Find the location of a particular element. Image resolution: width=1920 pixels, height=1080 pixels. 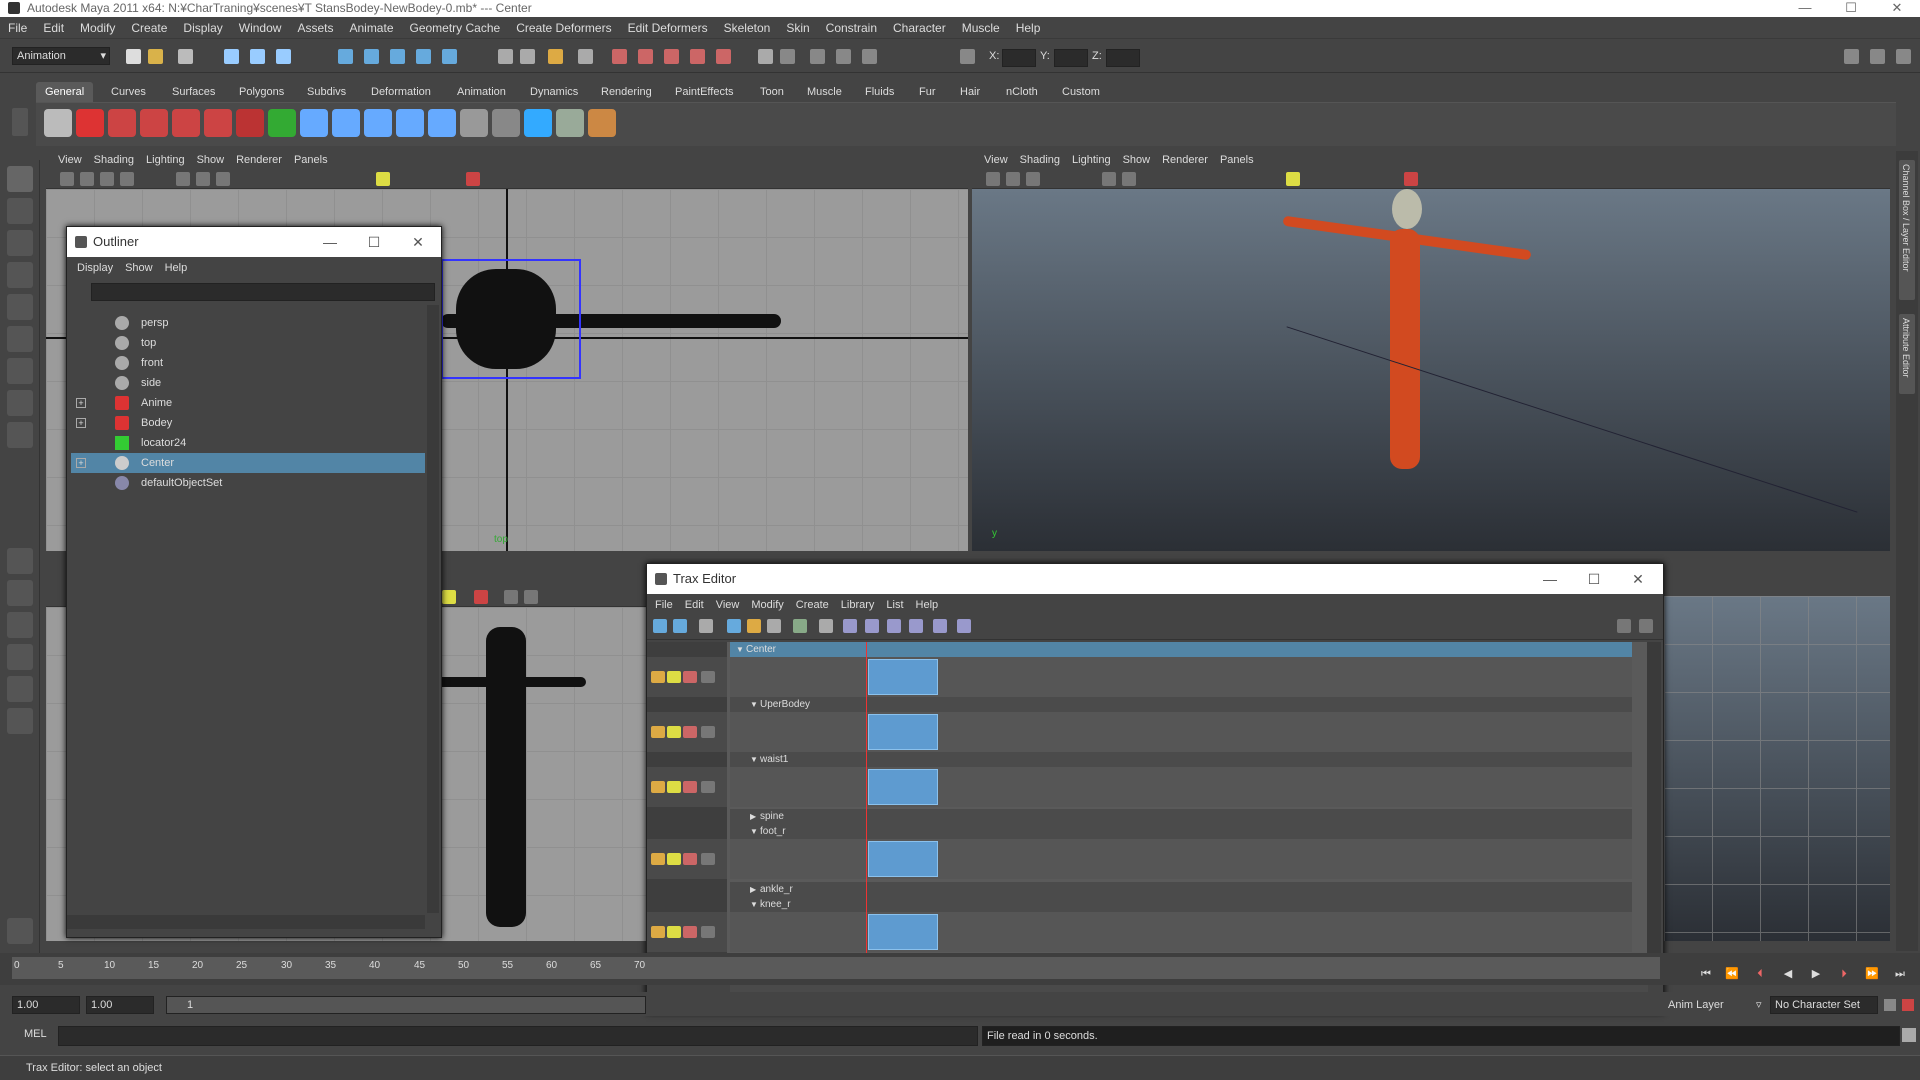

vp-menu-renderer: Renderer is located at coordinates (259, 160).